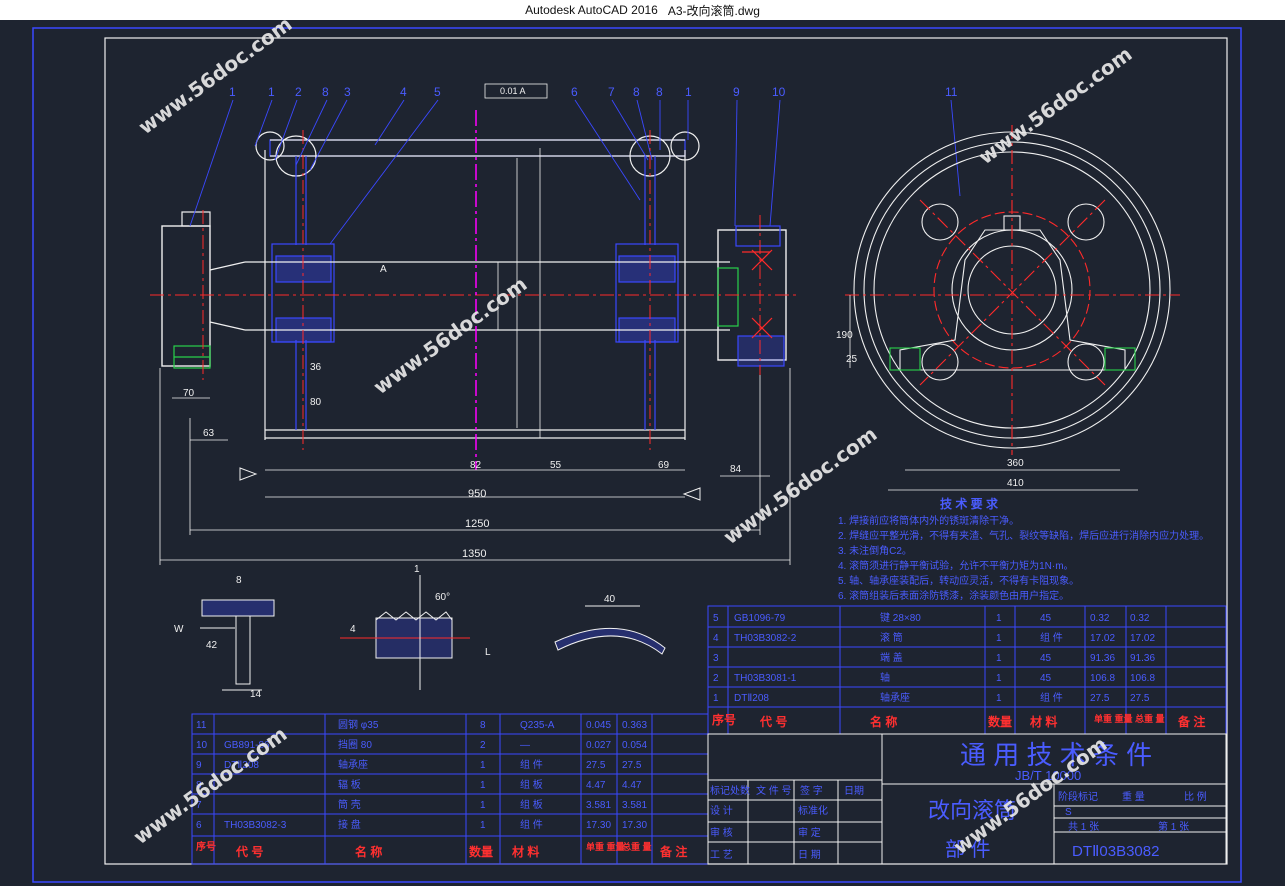 The width and height of the screenshot is (1285, 886). I want to click on dim-25: 25, so click(852, 359).